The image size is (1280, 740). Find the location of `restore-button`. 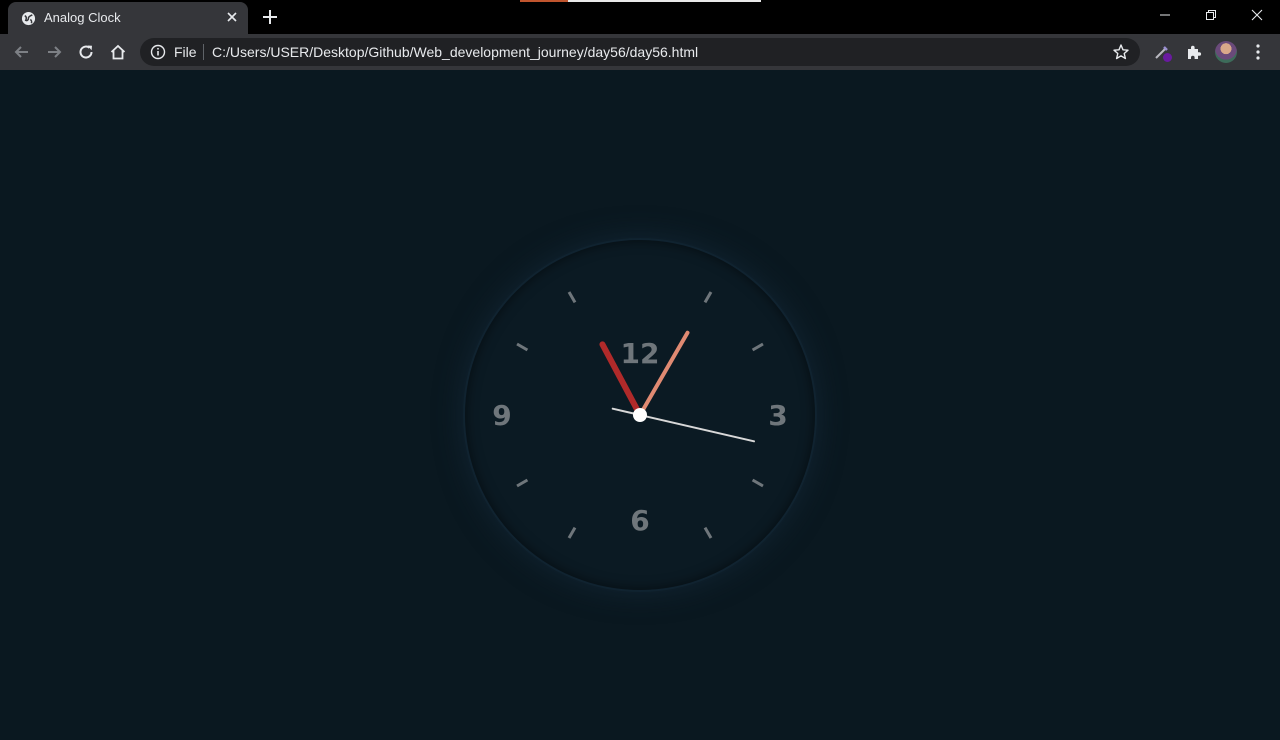

restore-button is located at coordinates (1211, 15).